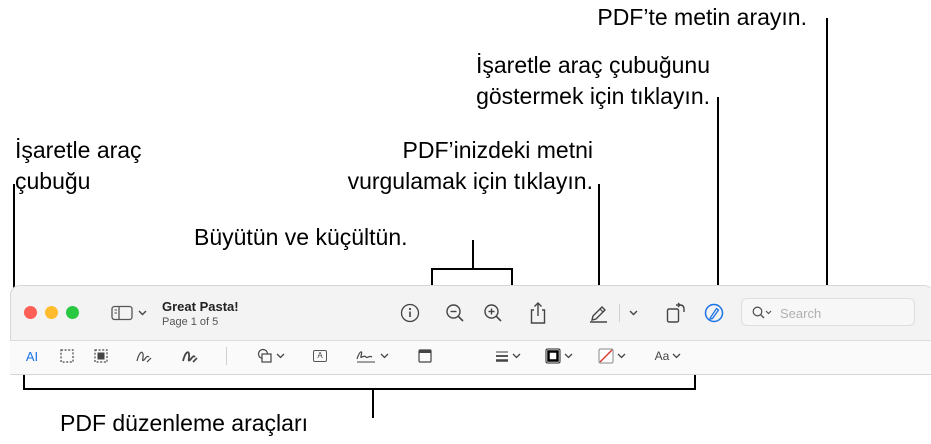 The image size is (931, 444). Describe the element at coordinates (801, 313) in the screenshot. I see `search-placeholder: Search` at that location.